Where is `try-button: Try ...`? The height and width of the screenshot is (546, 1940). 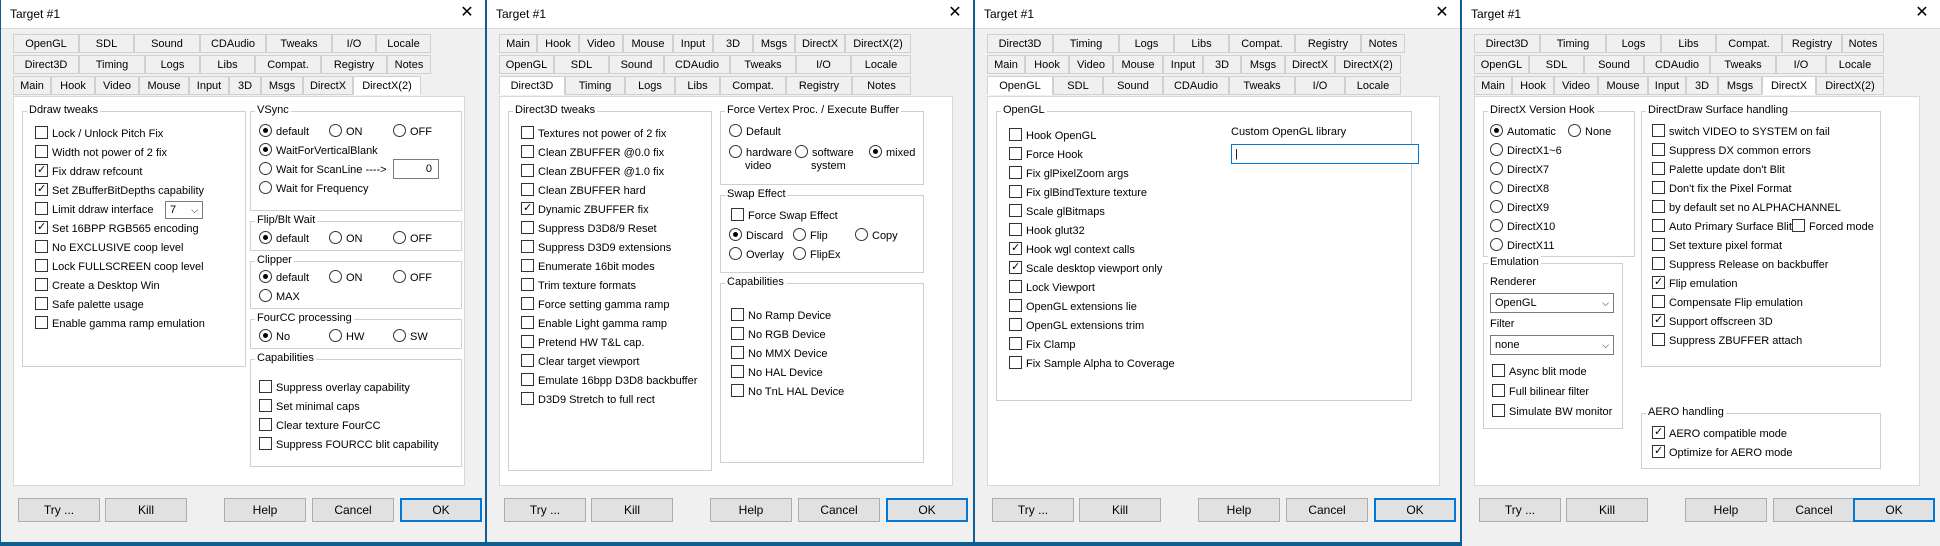 try-button: Try ... is located at coordinates (545, 510).